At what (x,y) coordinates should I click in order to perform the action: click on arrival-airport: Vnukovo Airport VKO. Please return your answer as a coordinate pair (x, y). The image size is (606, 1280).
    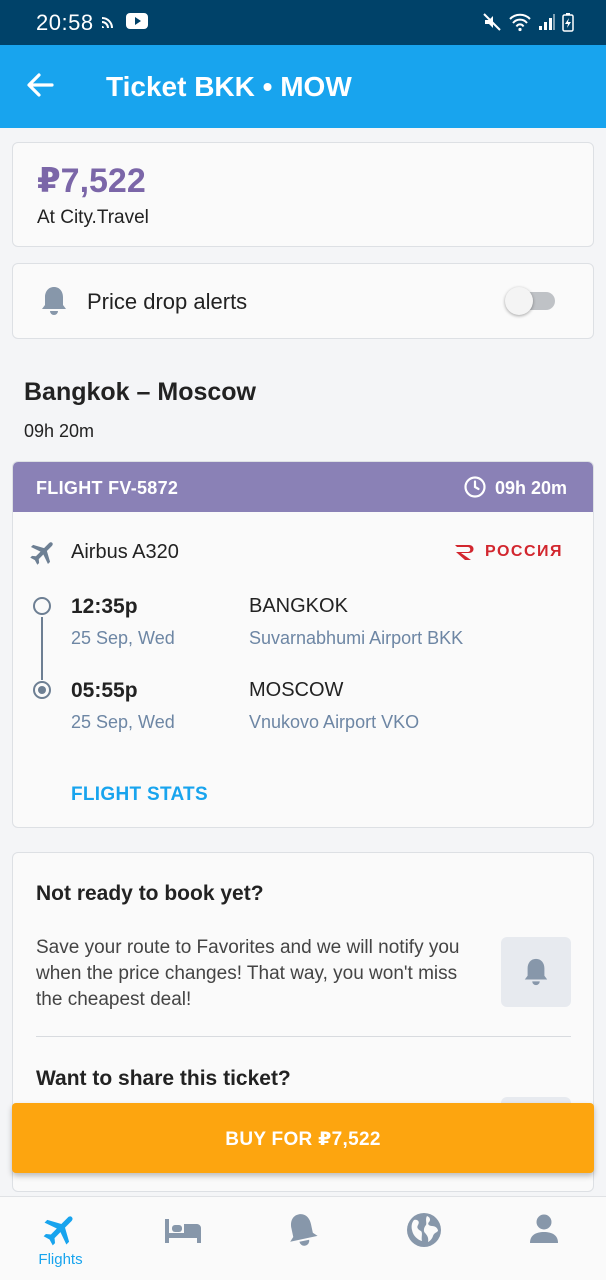
    Looking at the image, I should click on (334, 722).